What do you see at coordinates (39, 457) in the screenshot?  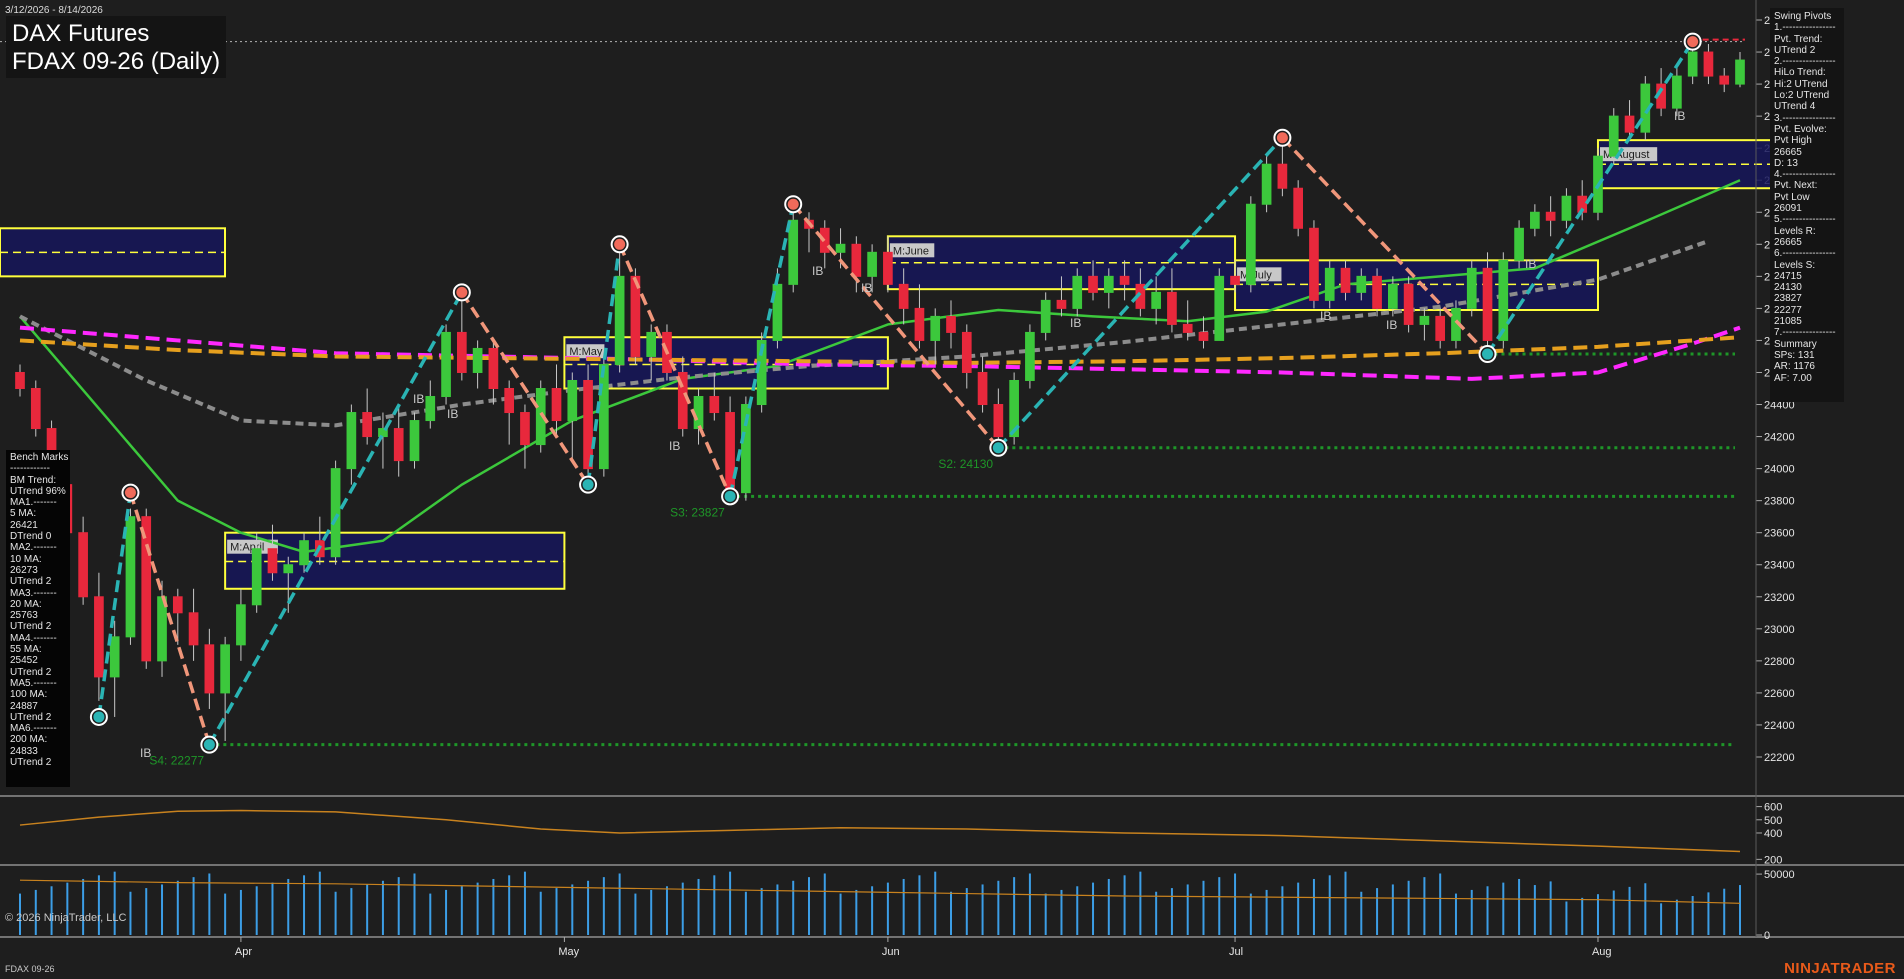 I see `bench-marks-line: Bench Marks` at bounding box center [39, 457].